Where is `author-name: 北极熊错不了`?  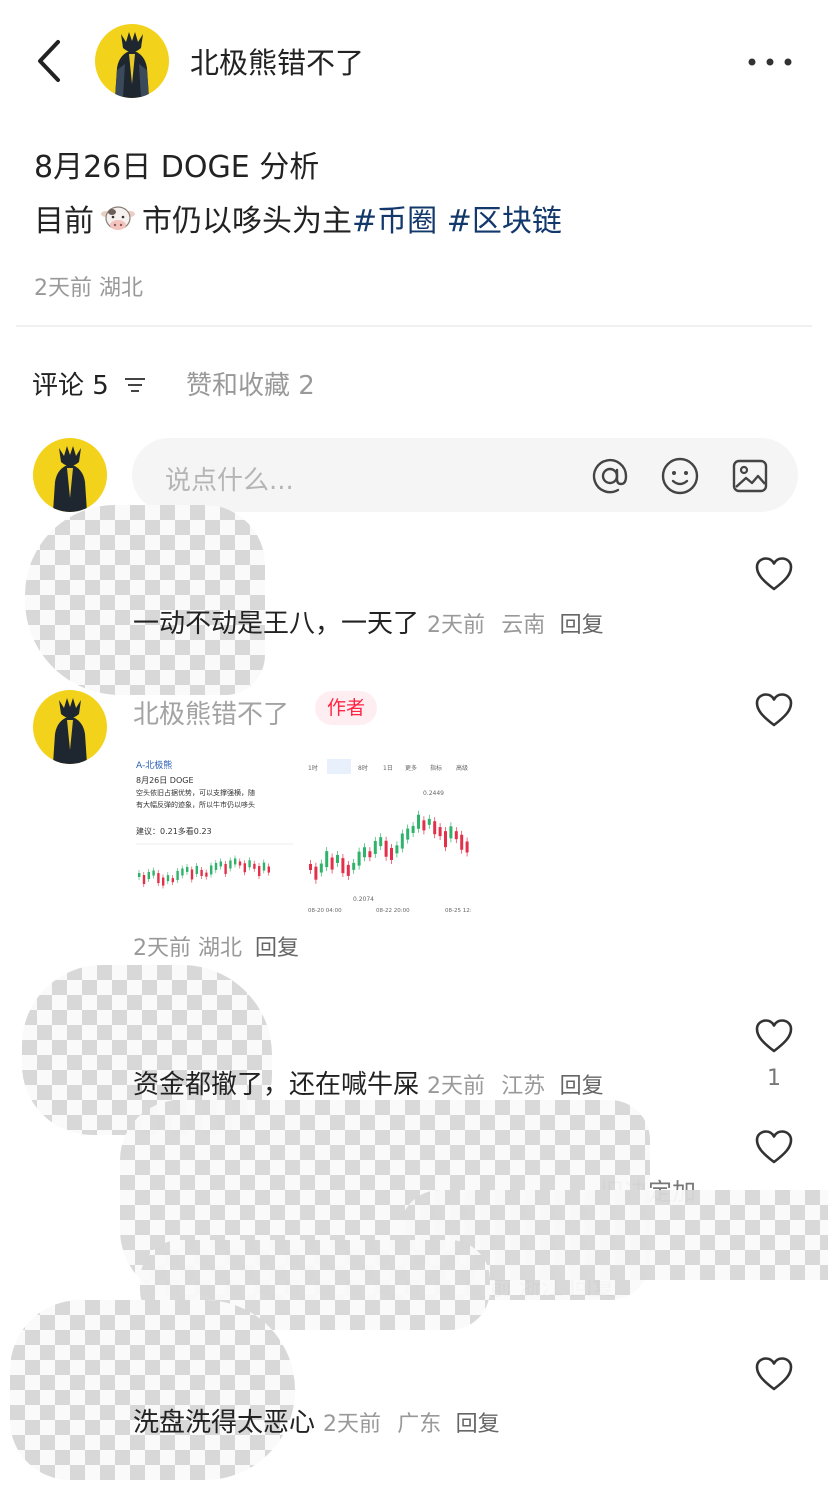 author-name: 北极熊错不了 is located at coordinates (277, 61).